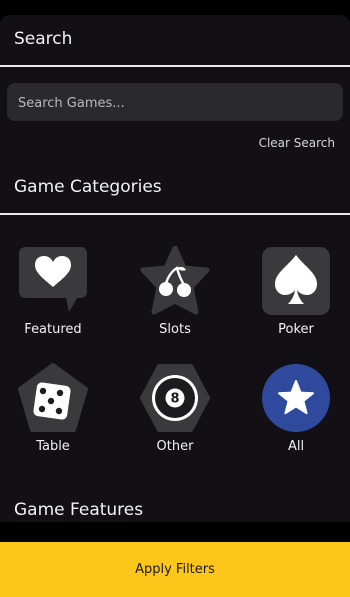 This screenshot has height=597, width=350. What do you see at coordinates (175, 329) in the screenshot?
I see `category-label-slots: Slots` at bounding box center [175, 329].